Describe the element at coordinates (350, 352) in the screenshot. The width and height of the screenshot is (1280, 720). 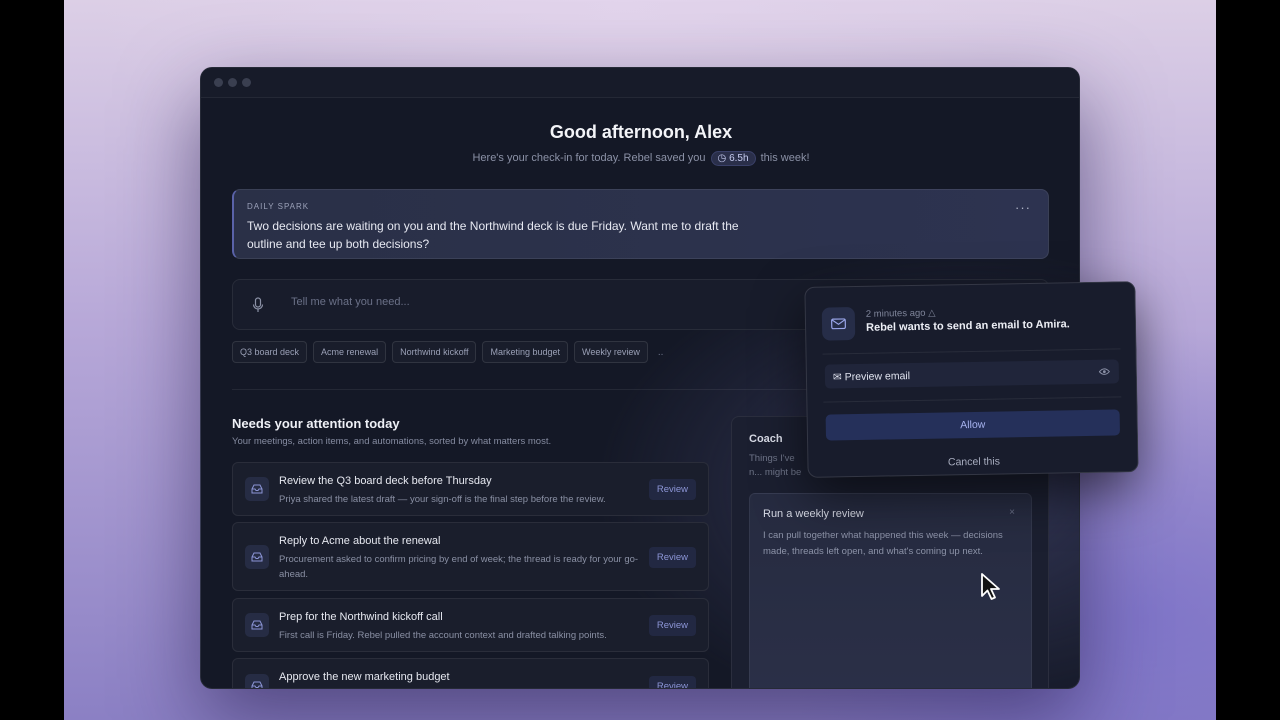
I see `chip-acme-renewal: Acme renewal` at that location.